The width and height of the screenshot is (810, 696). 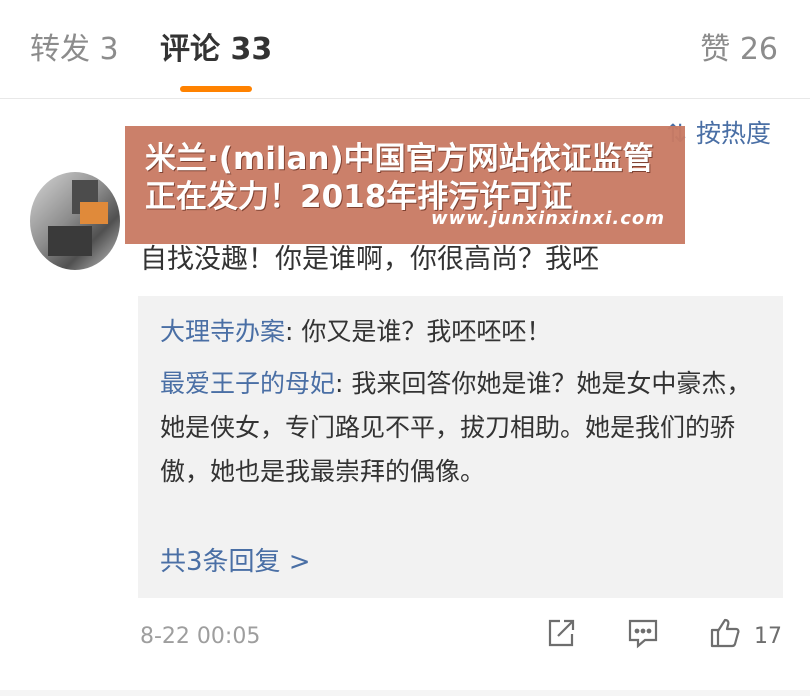 I want to click on like-count: 17, so click(x=768, y=636).